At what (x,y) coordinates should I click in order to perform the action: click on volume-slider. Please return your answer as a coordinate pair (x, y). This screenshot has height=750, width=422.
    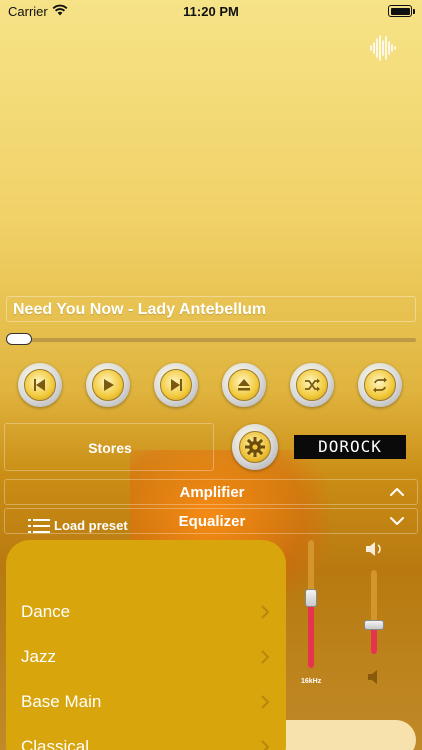
    Looking at the image, I should click on (374, 612).